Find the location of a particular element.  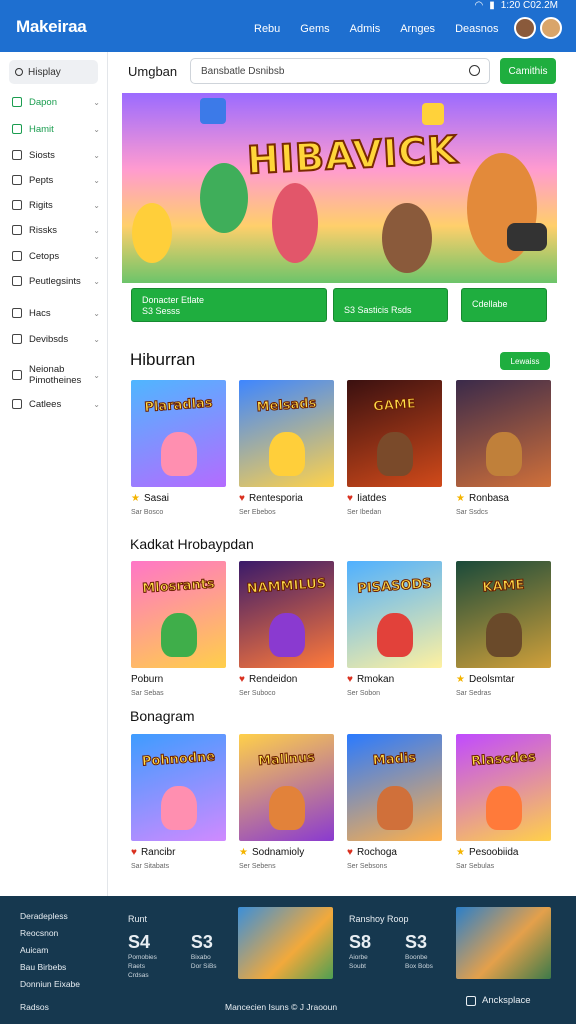

status-bar: ◠ ▮ 1:20 C02.2M is located at coordinates (516, 5).